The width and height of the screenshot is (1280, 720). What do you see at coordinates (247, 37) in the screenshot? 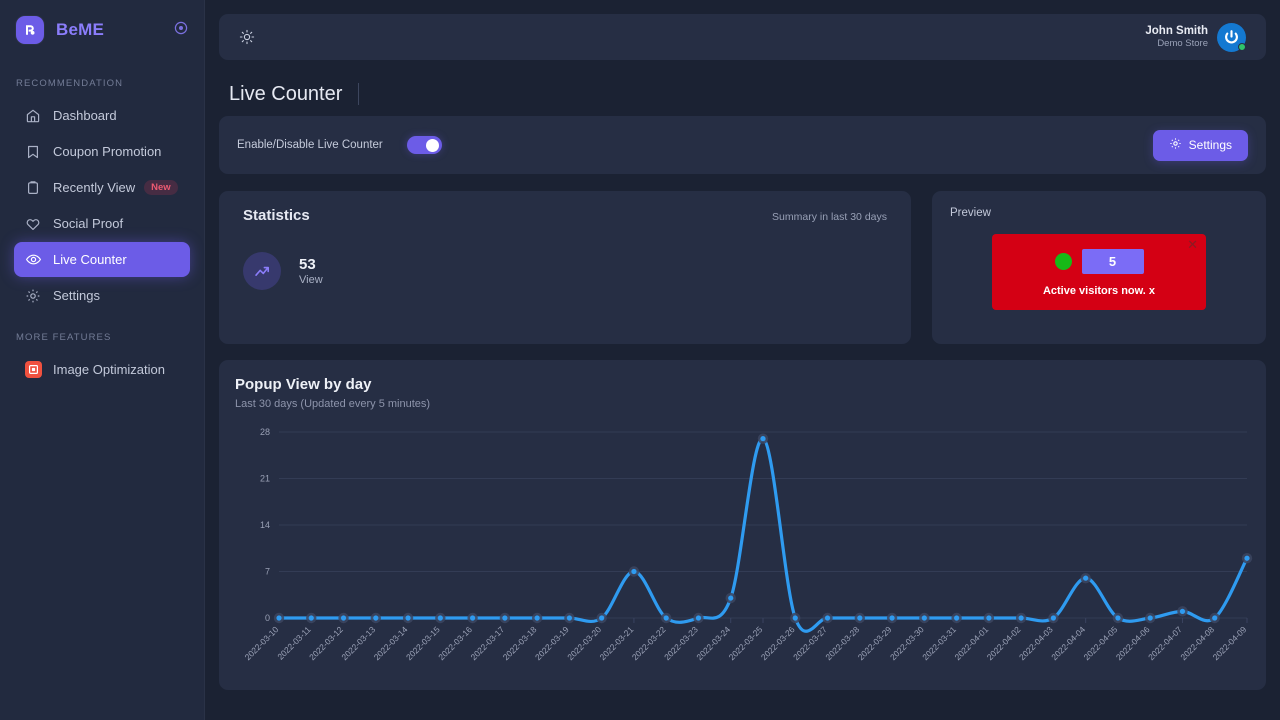
I see `sun-icon` at bounding box center [247, 37].